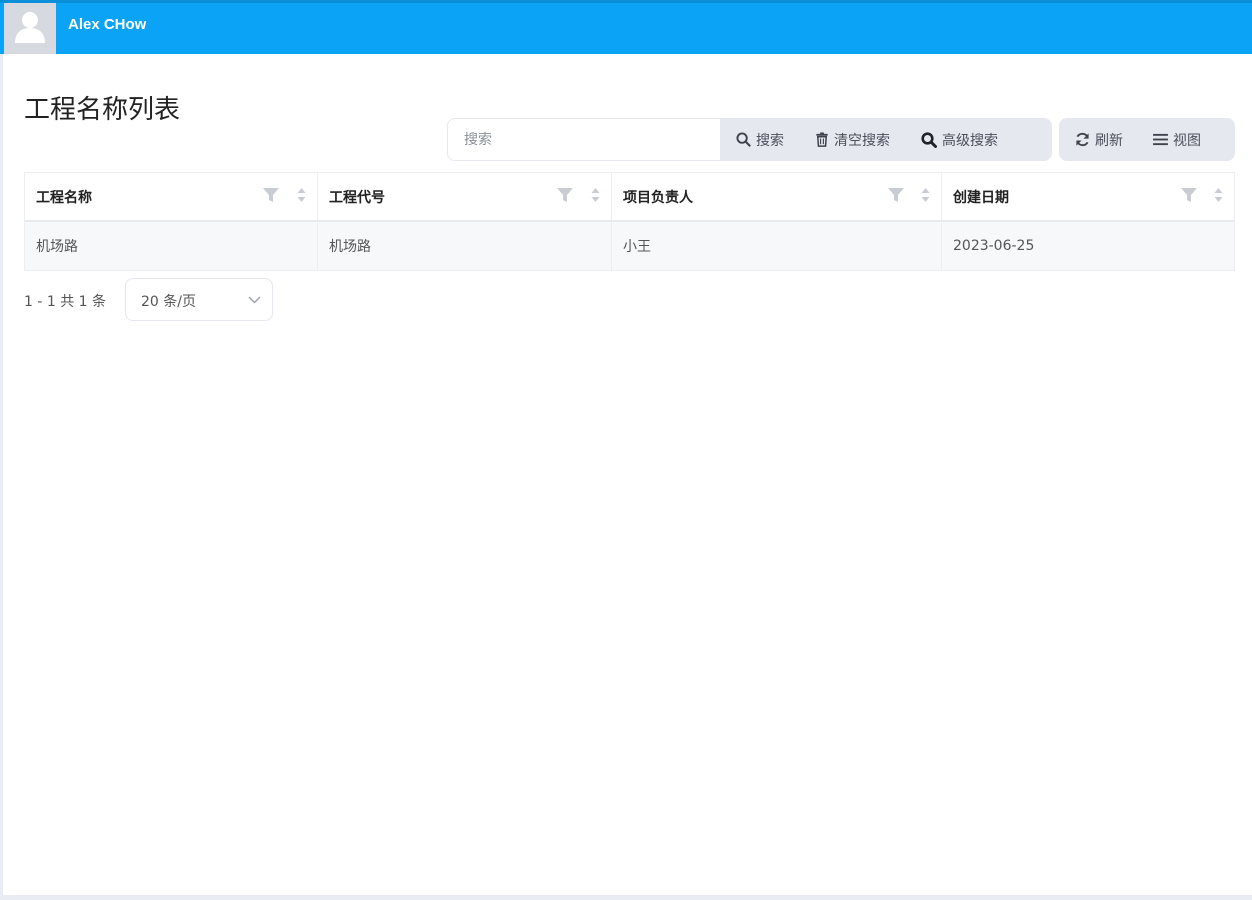 The image size is (1252, 900). Describe the element at coordinates (777, 246) in the screenshot. I see `table-cell: 小王` at that location.